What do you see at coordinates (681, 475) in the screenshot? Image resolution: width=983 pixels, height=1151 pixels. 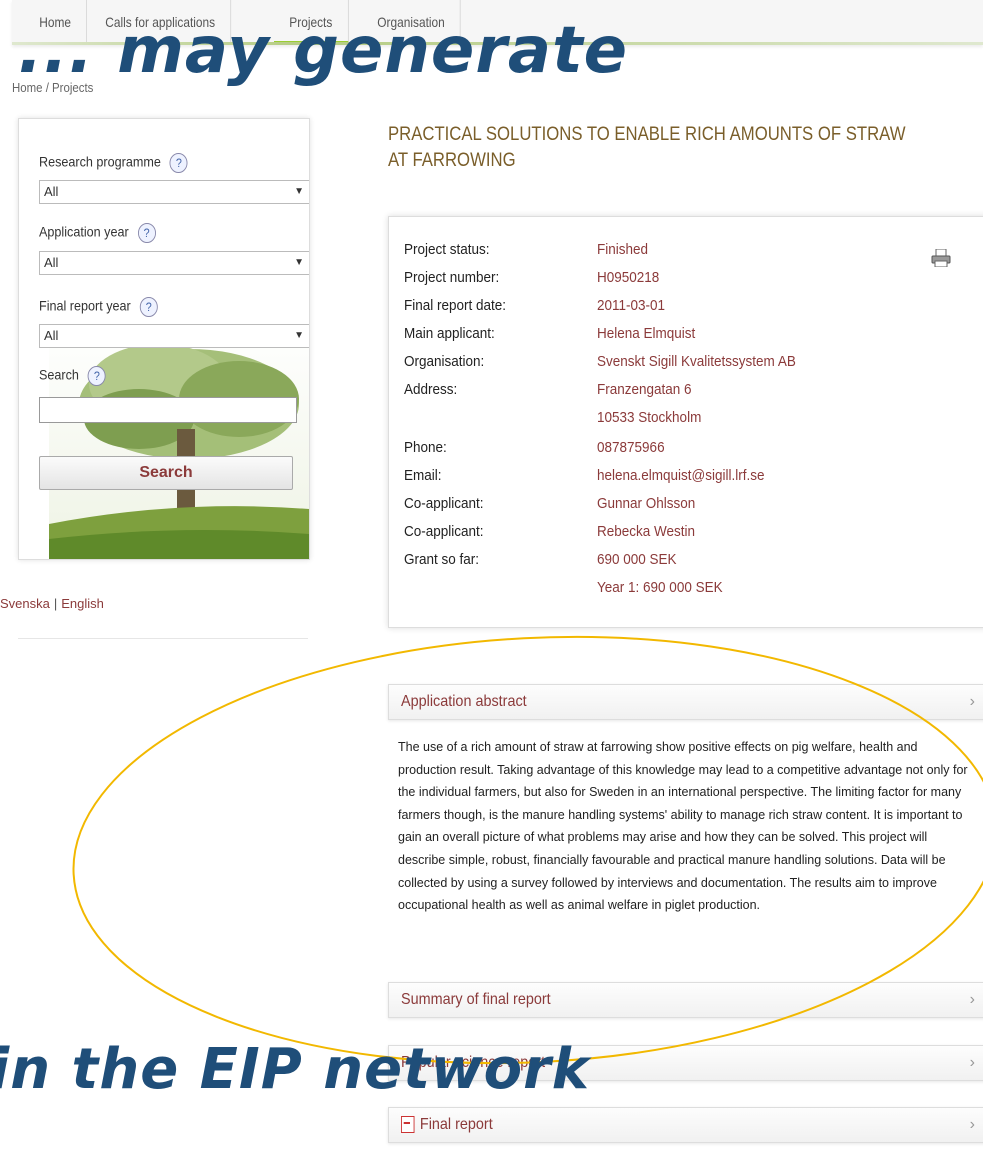 I see `email-link: helena.elmquist@sigill.lrf.se` at bounding box center [681, 475].